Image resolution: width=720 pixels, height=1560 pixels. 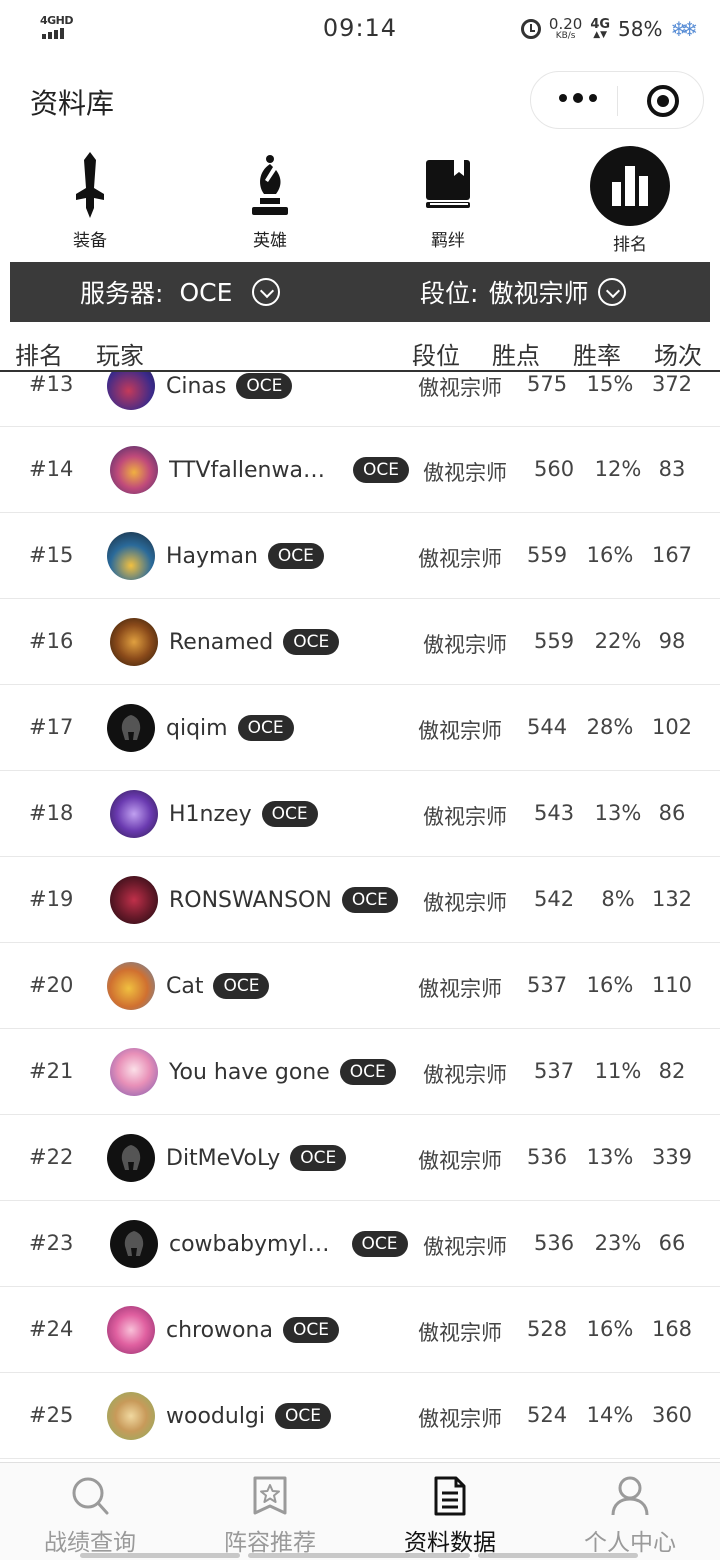 What do you see at coordinates (547, 384) in the screenshot?
I see `row-lp: 575` at bounding box center [547, 384].